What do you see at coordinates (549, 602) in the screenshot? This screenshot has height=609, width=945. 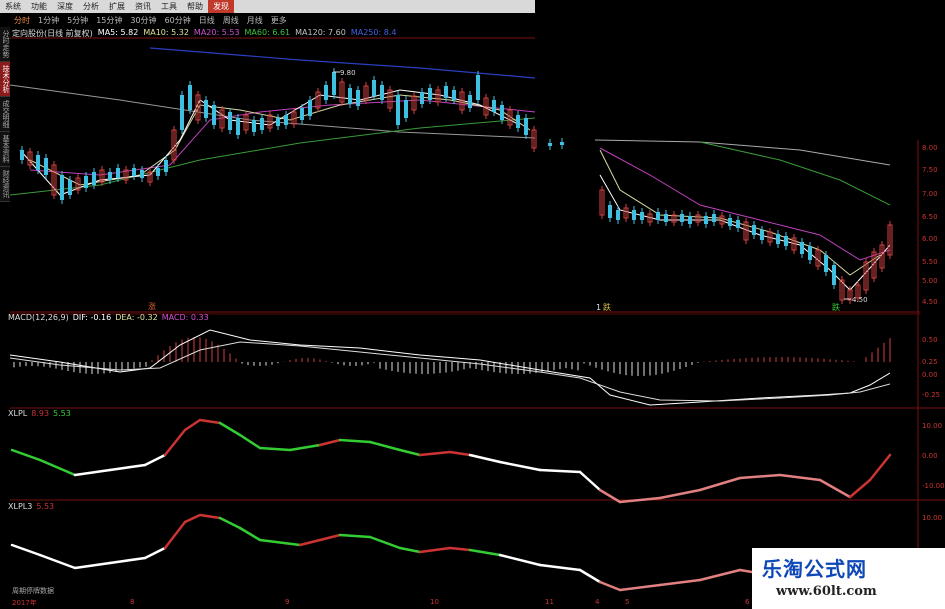 I see `time-label: 11` at bounding box center [549, 602].